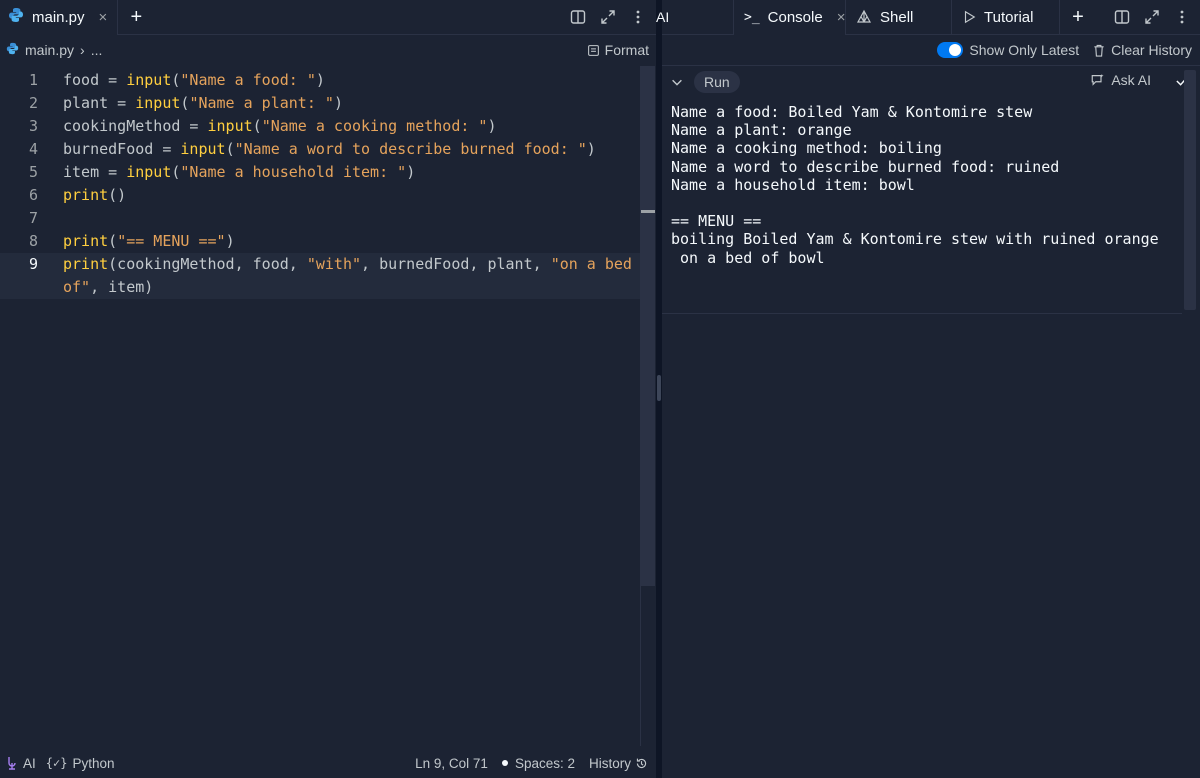 This screenshot has width=1200, height=778. I want to click on code-line: 7, so click(320, 218).